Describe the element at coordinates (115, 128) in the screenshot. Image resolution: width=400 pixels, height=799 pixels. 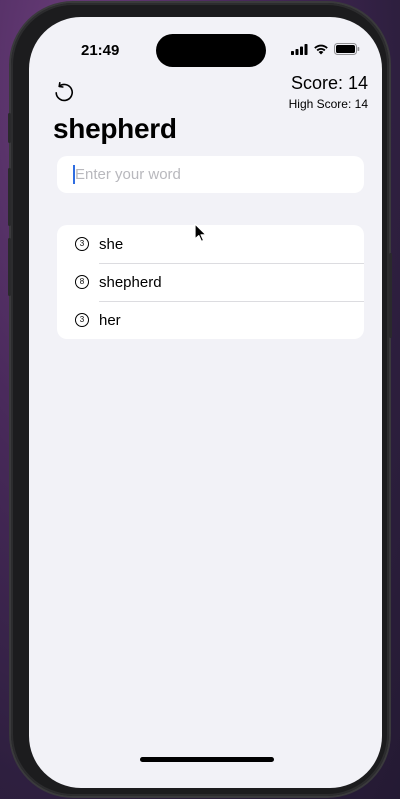
I see `root-word-title: shepherd` at that location.